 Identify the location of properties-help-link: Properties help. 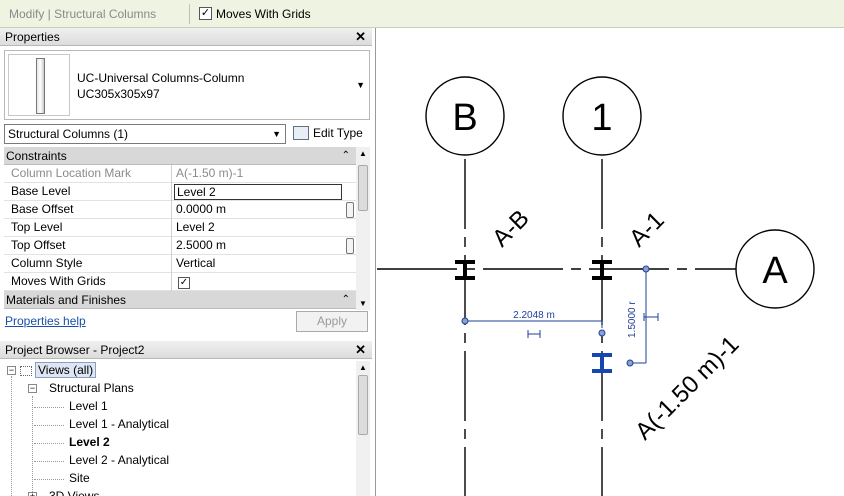
(45, 321).